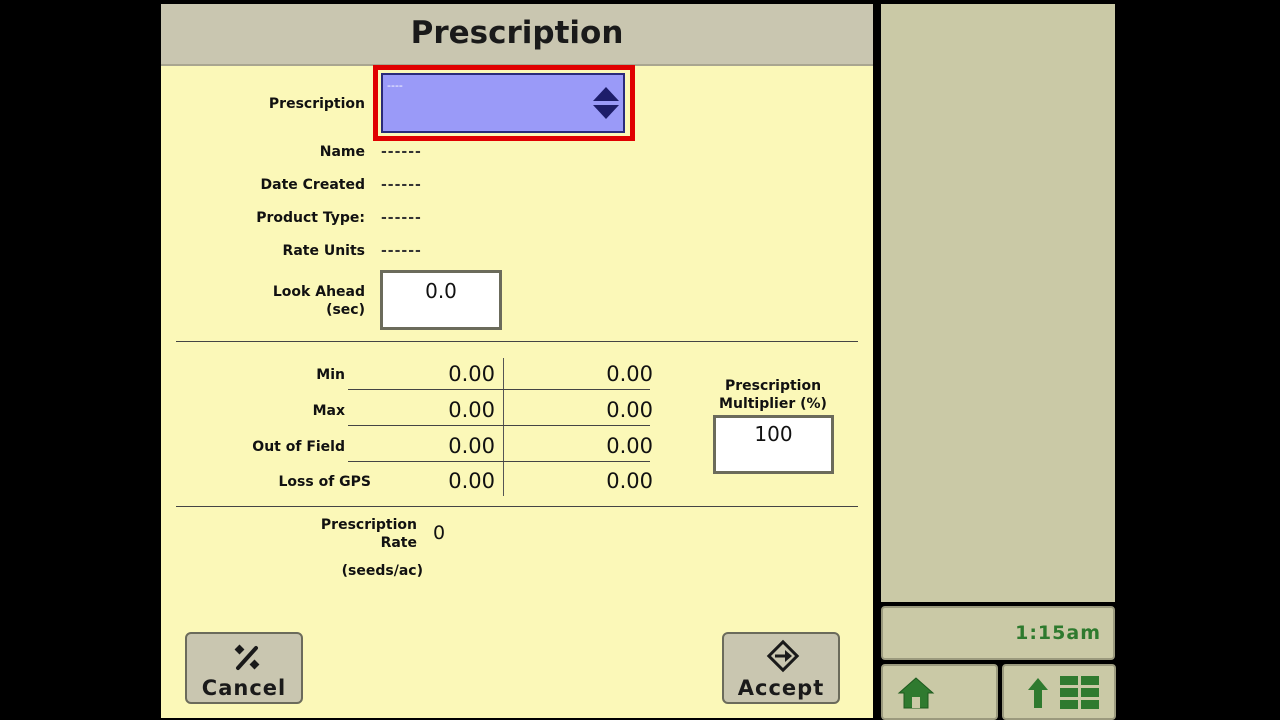  What do you see at coordinates (939, 692) in the screenshot?
I see `home-button` at bounding box center [939, 692].